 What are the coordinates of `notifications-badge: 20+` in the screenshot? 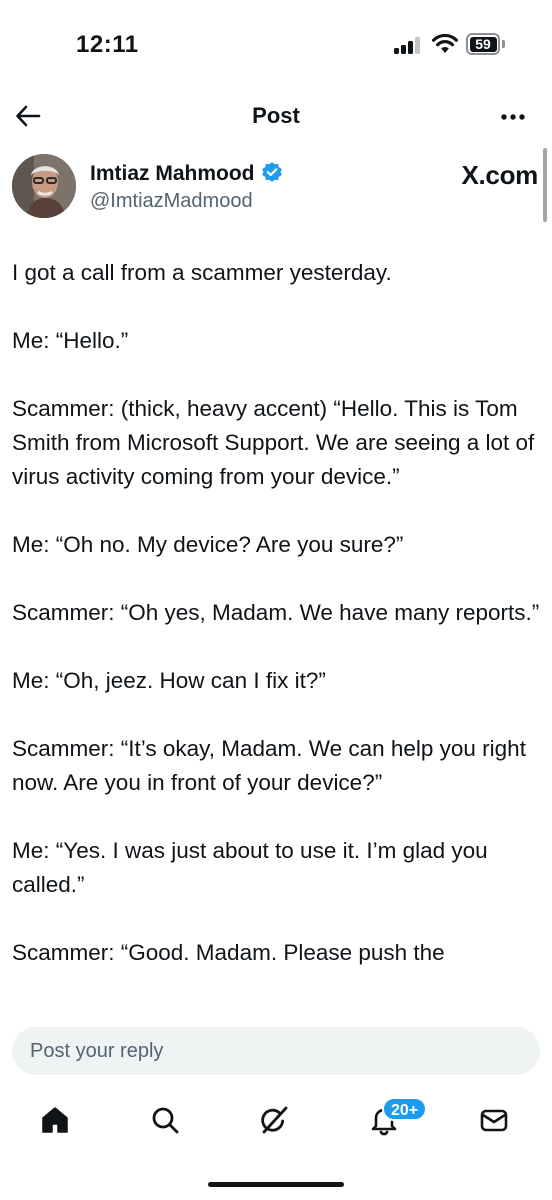 It's located at (405, 1109).